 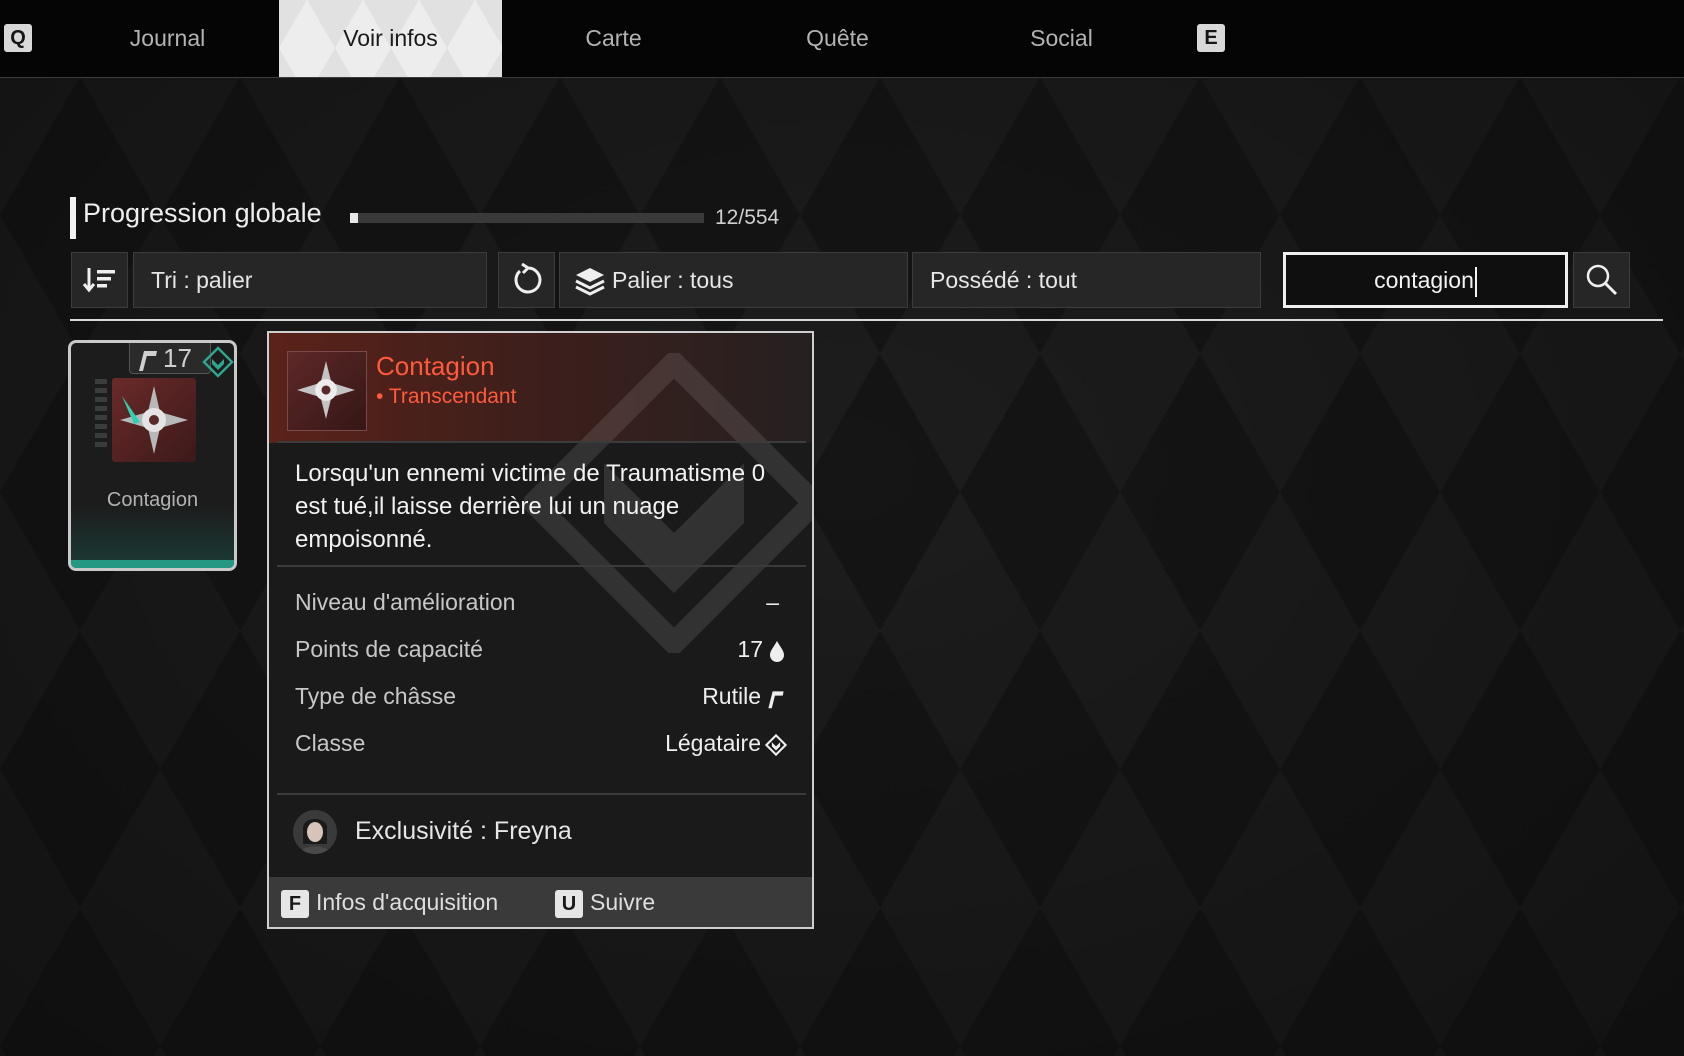 What do you see at coordinates (435, 366) in the screenshot?
I see `tooltip-module-name: Contagion` at bounding box center [435, 366].